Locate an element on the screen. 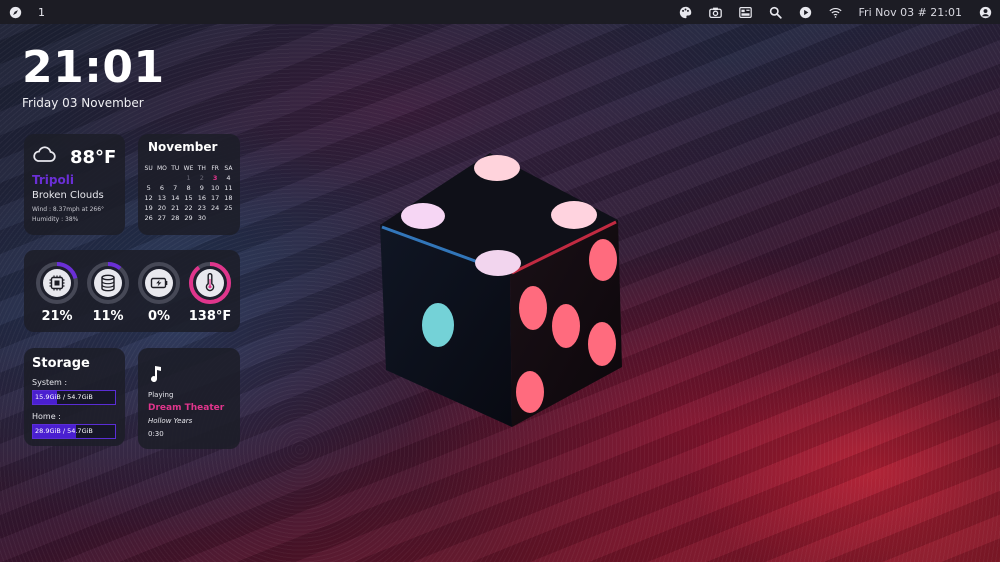 The image size is (1000, 562). cpu-icon is located at coordinates (57, 283).